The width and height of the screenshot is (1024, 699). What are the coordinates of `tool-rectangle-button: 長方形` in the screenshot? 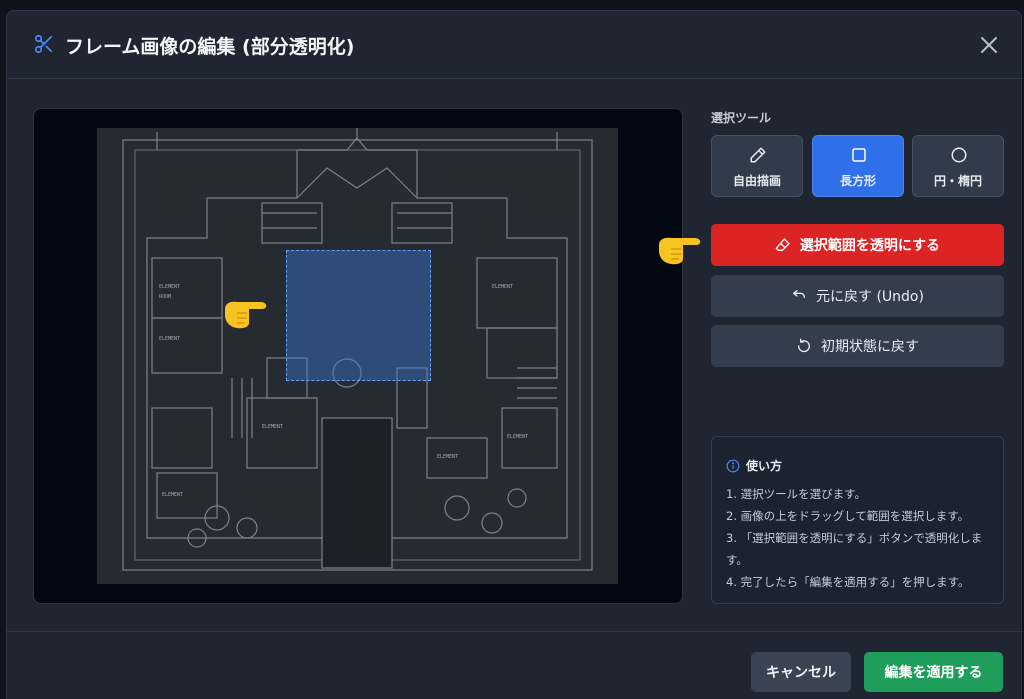 It's located at (858, 166).